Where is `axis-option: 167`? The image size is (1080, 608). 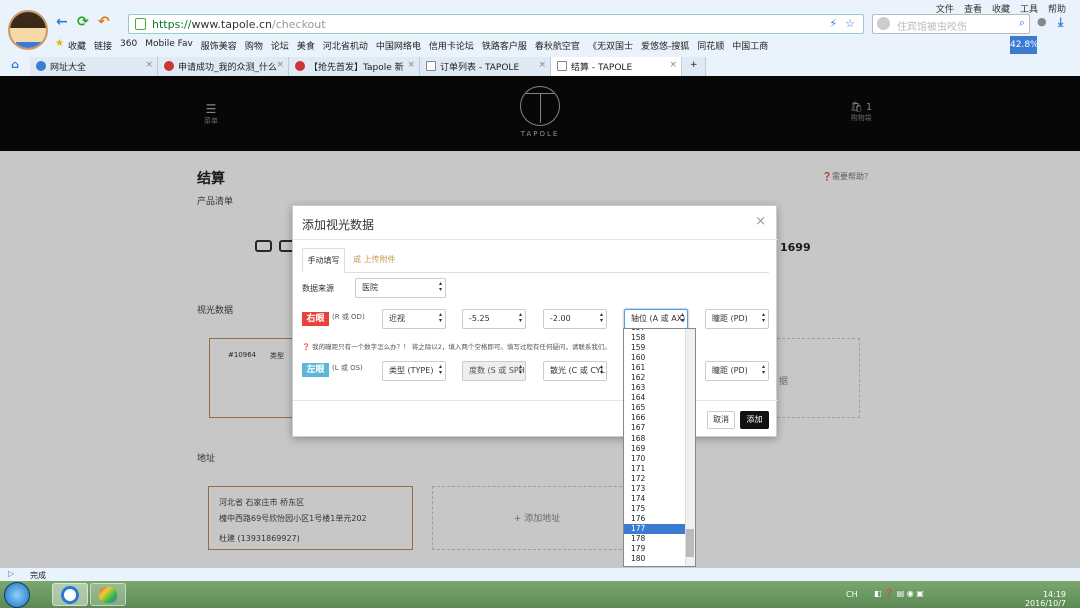 axis-option: 167 is located at coordinates (655, 428).